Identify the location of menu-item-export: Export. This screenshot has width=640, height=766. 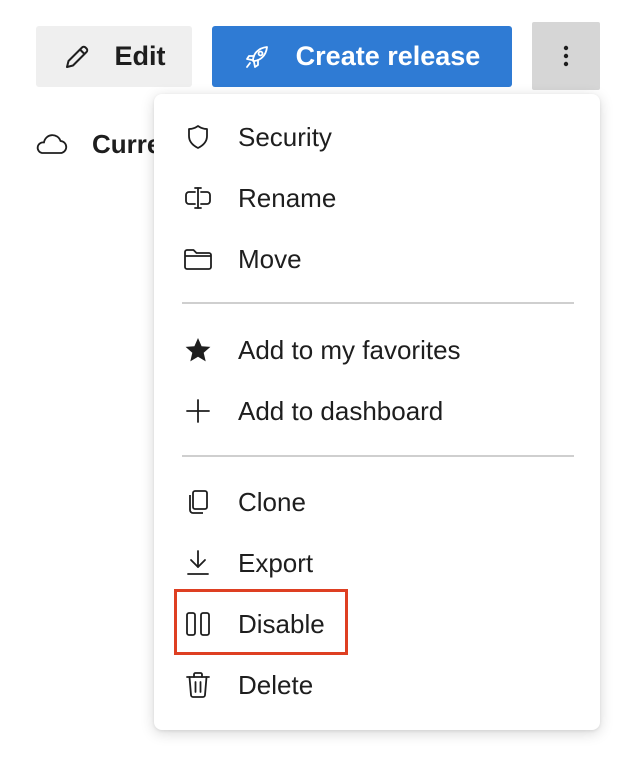
(377, 563).